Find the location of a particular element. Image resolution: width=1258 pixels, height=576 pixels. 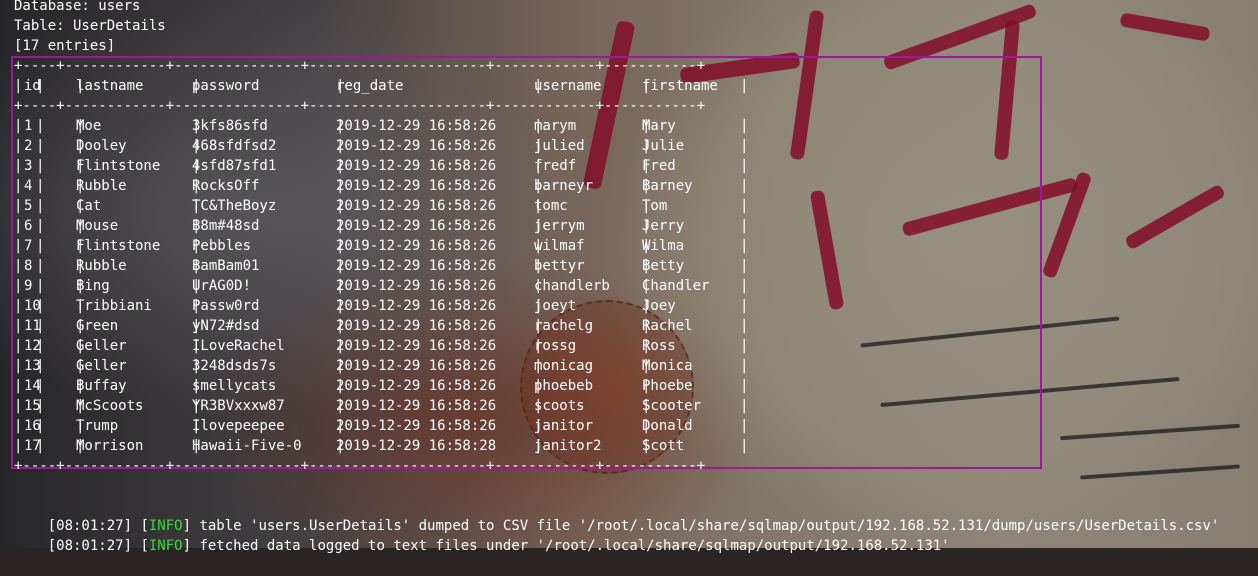

table-cell: 17 is located at coordinates (32, 446).